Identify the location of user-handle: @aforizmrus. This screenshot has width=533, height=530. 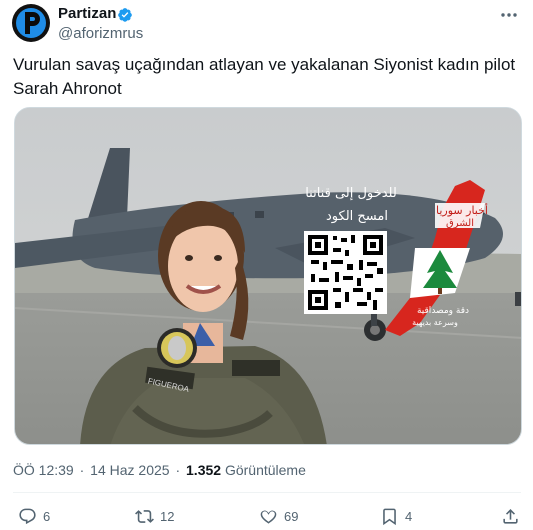
(100, 33).